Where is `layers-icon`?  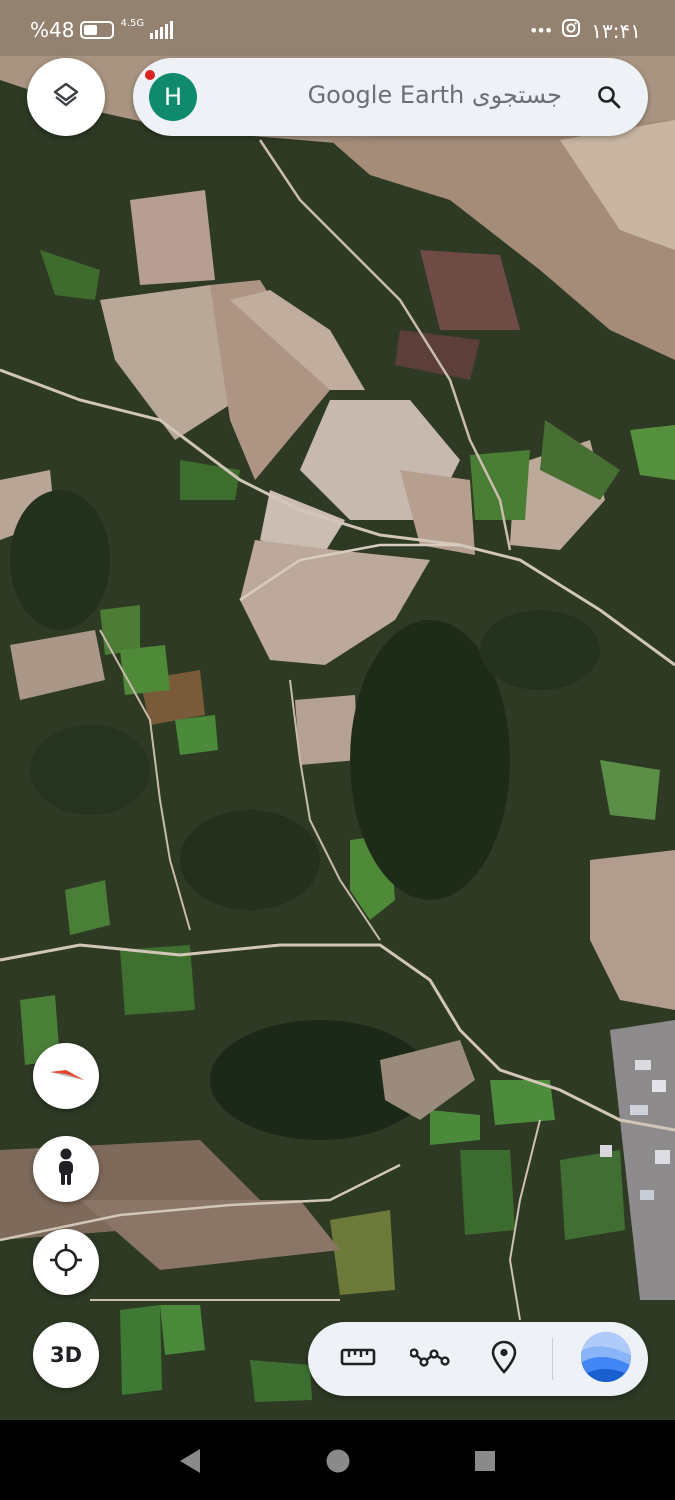
layers-icon is located at coordinates (66, 97).